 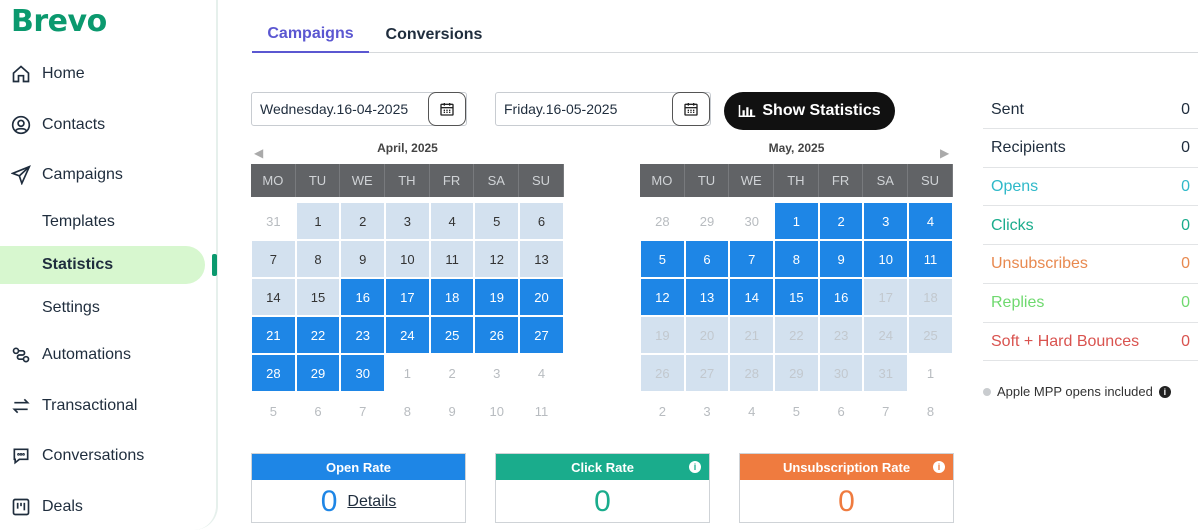 I want to click on brevo-logo: Brevo, so click(x=59, y=21).